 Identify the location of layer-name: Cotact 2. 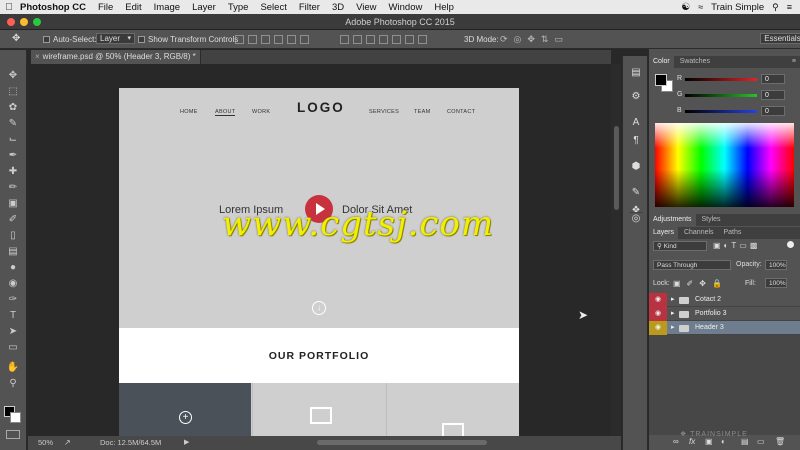
(708, 300).